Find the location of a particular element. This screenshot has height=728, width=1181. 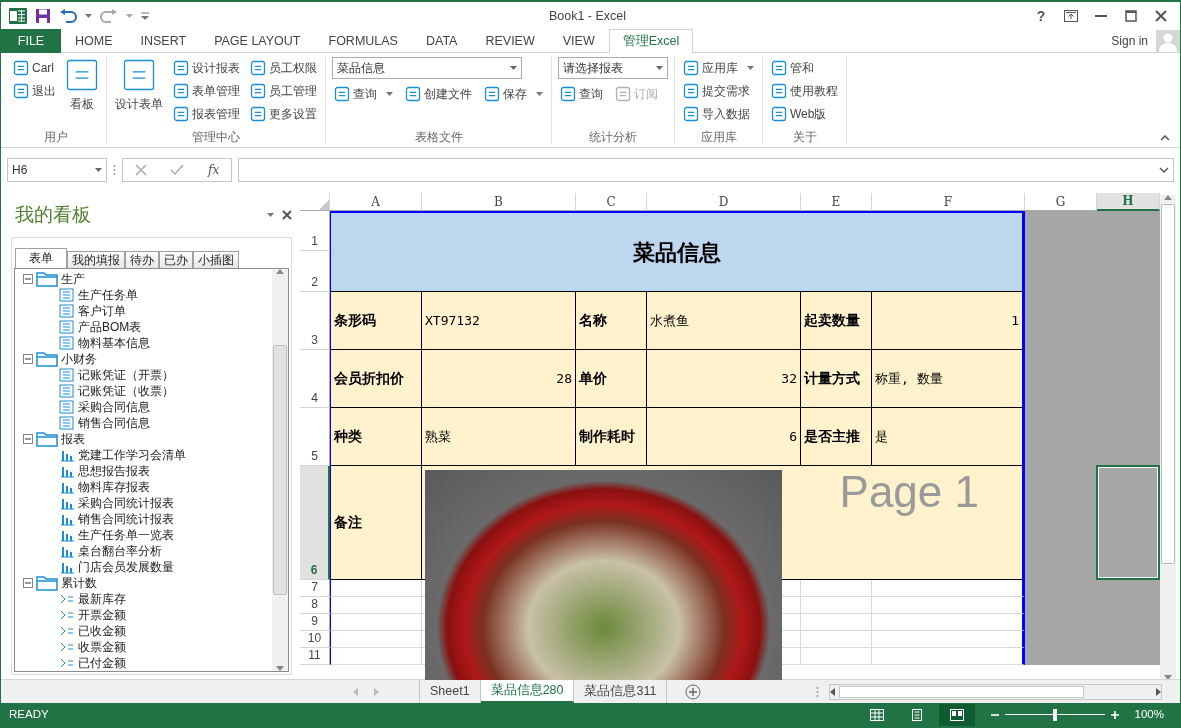

row-header: 8 is located at coordinates (315, 605).